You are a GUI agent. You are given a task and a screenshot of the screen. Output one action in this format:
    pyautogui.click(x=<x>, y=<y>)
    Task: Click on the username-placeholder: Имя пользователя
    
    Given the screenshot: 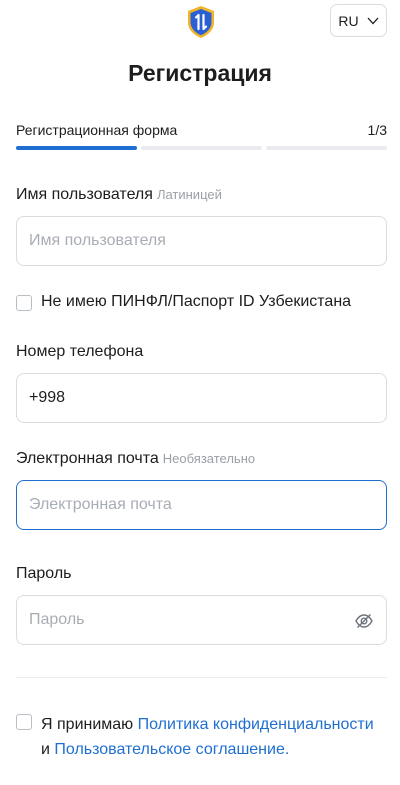 What is the action you would take?
    pyautogui.click(x=97, y=240)
    